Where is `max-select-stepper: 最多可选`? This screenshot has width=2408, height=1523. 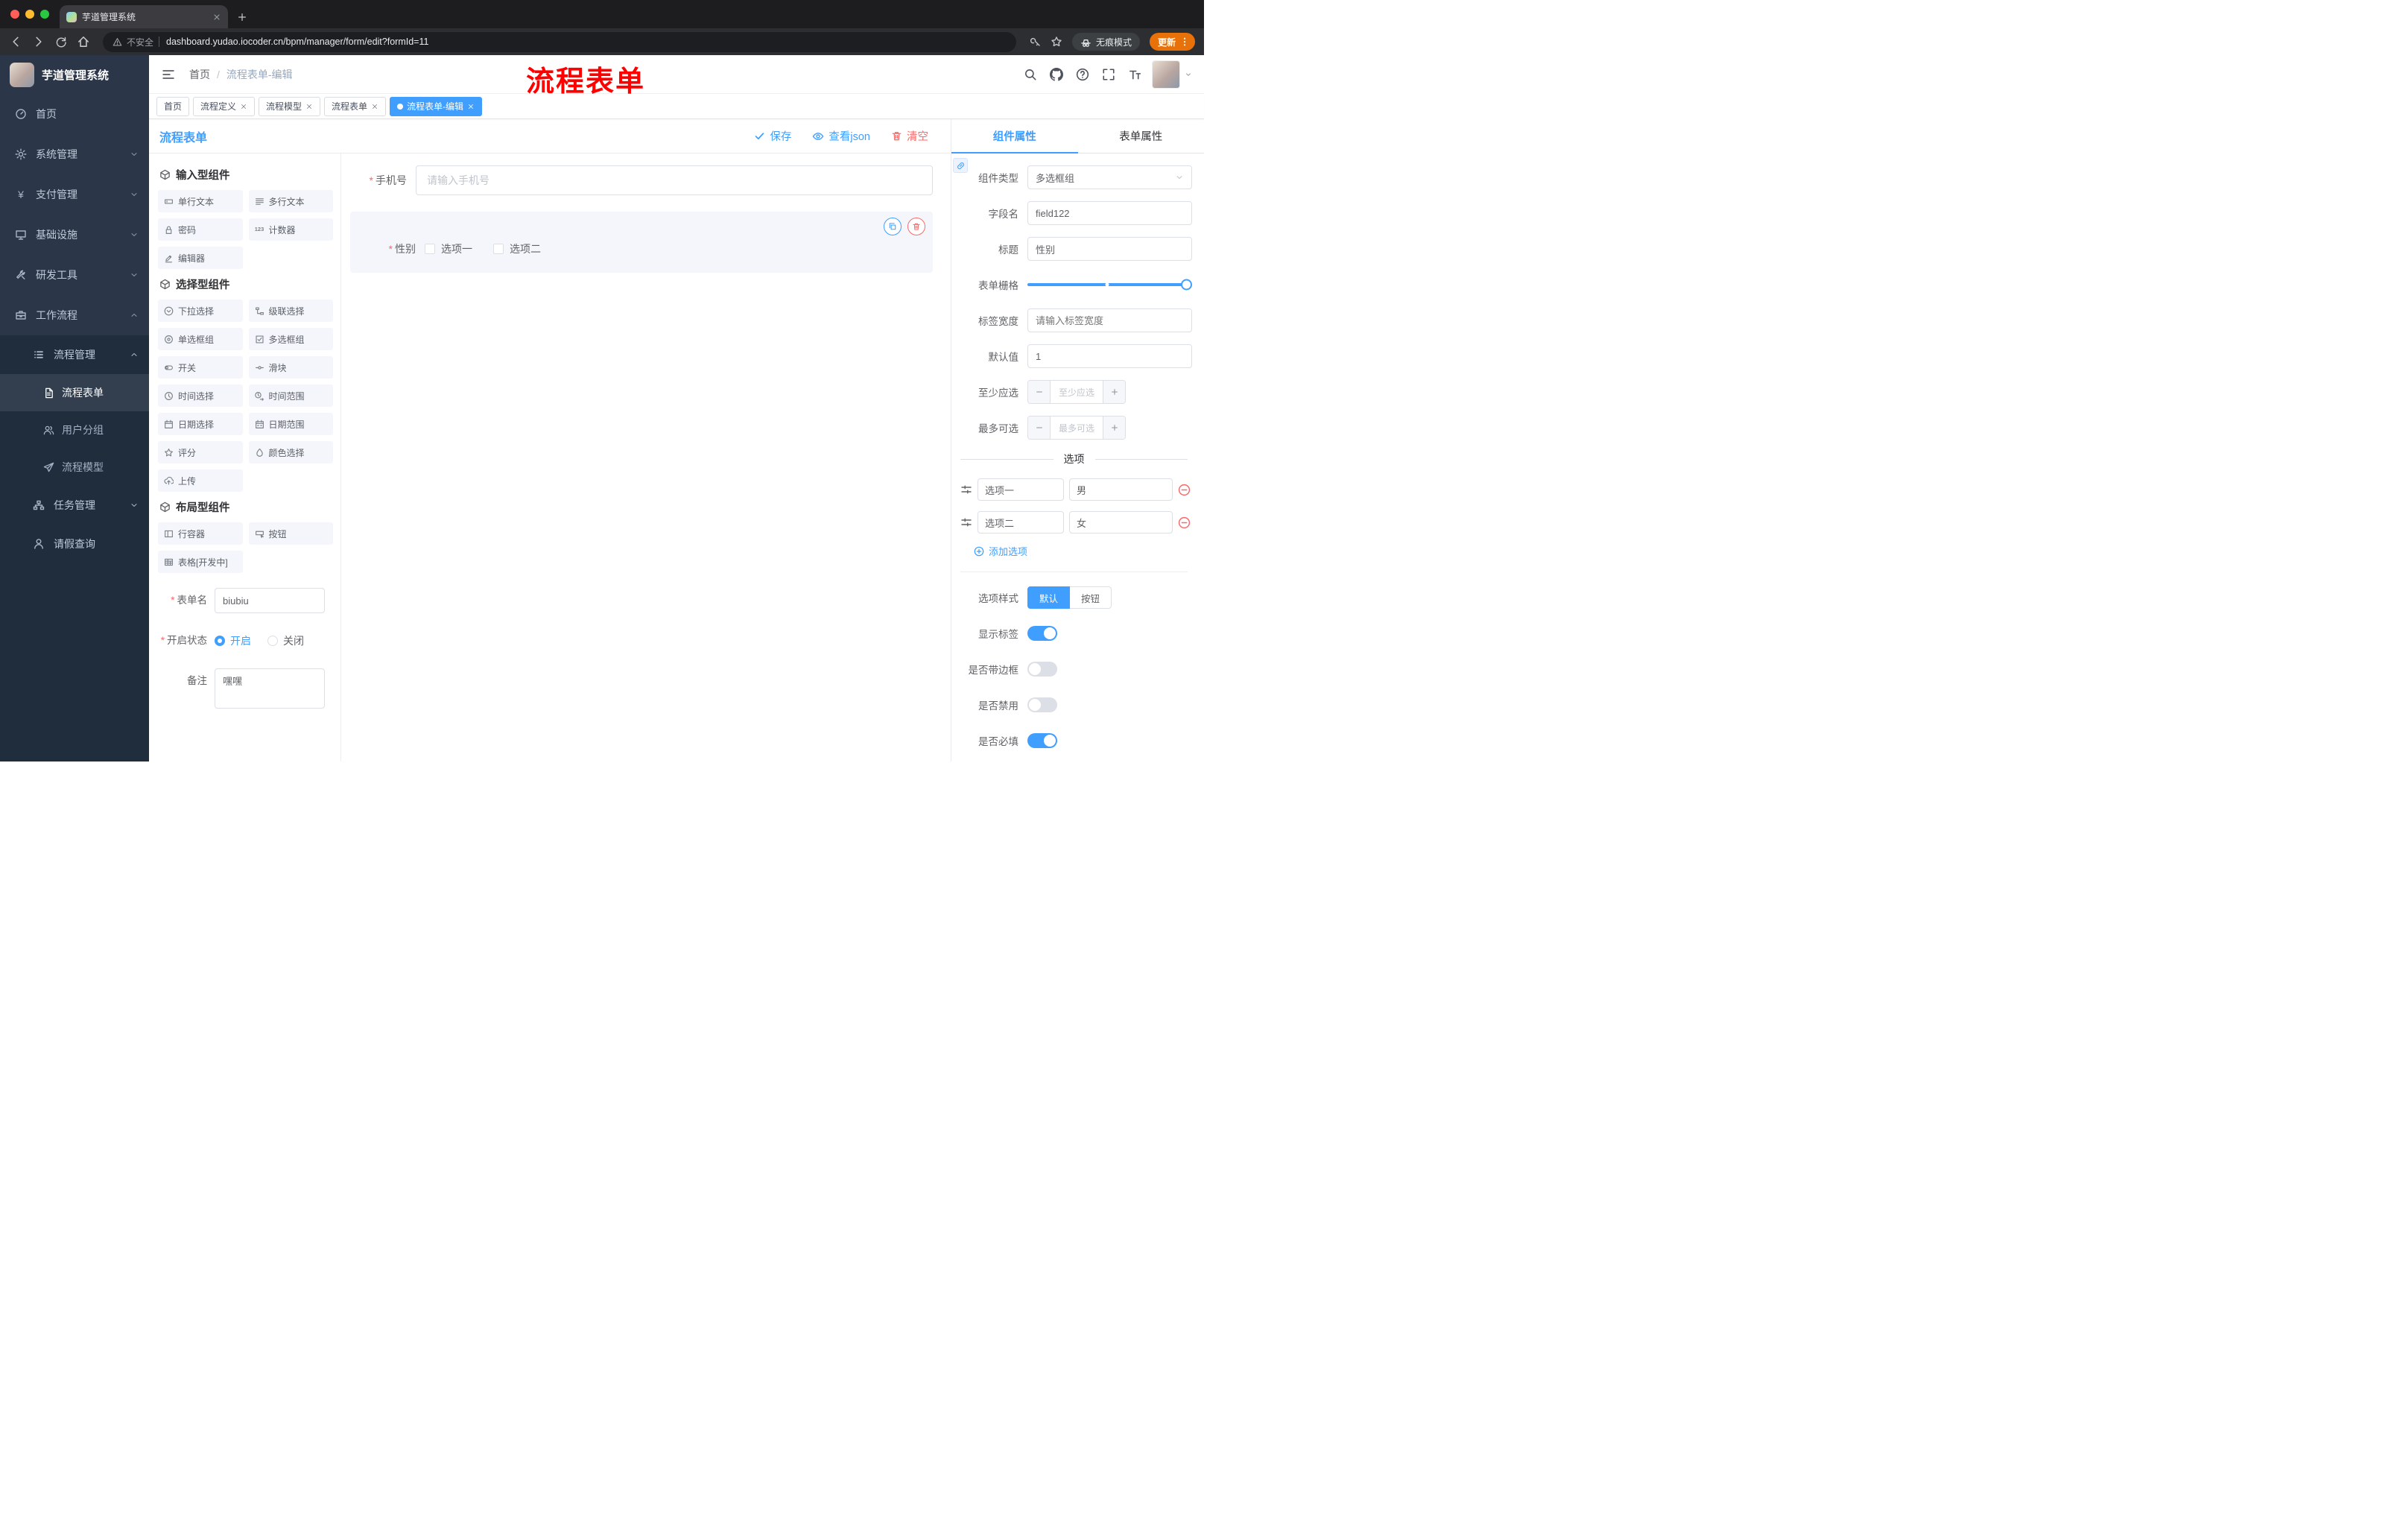
max-select-stepper: 最多可选 is located at coordinates (1076, 428).